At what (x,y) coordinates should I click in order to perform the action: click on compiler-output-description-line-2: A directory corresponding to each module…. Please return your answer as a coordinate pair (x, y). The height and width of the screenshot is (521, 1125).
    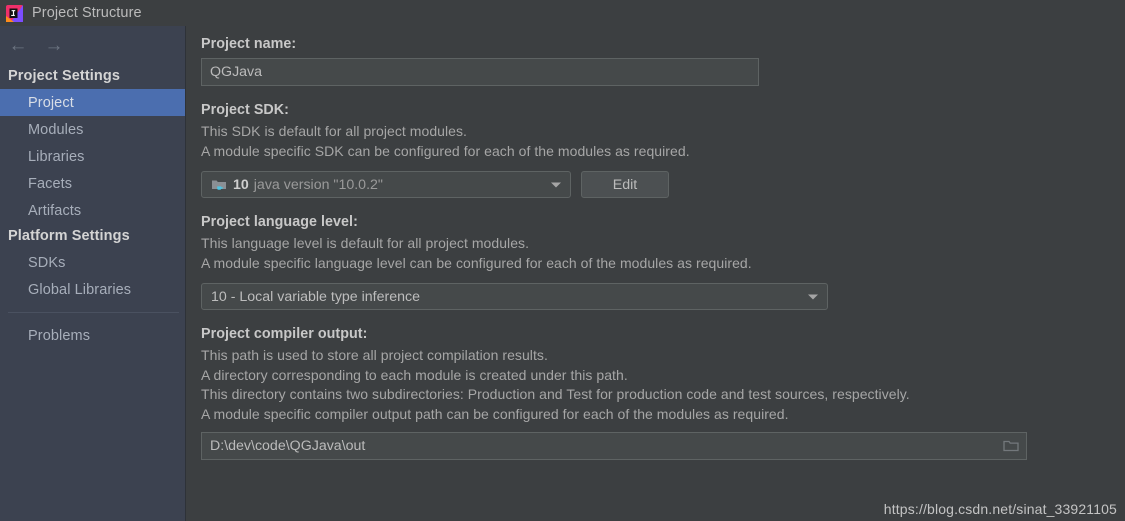
    Looking at the image, I should click on (414, 374).